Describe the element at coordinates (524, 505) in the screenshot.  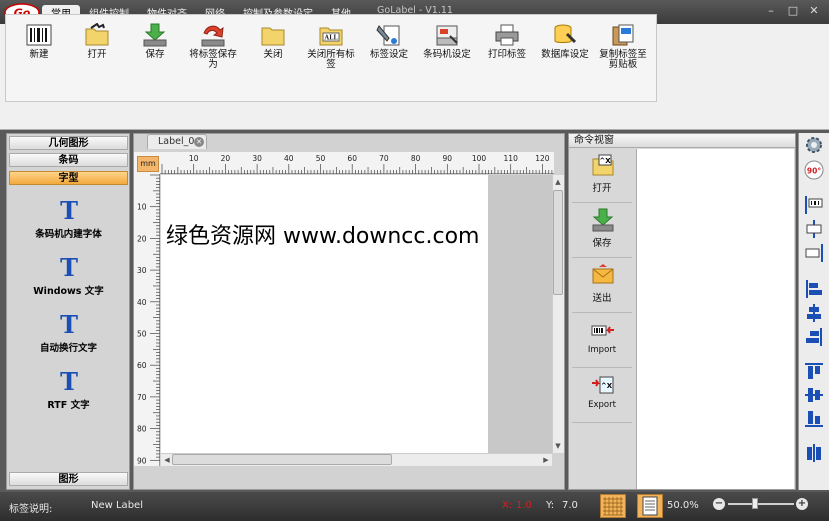
I see `x-coord-value: 1.0` at that location.